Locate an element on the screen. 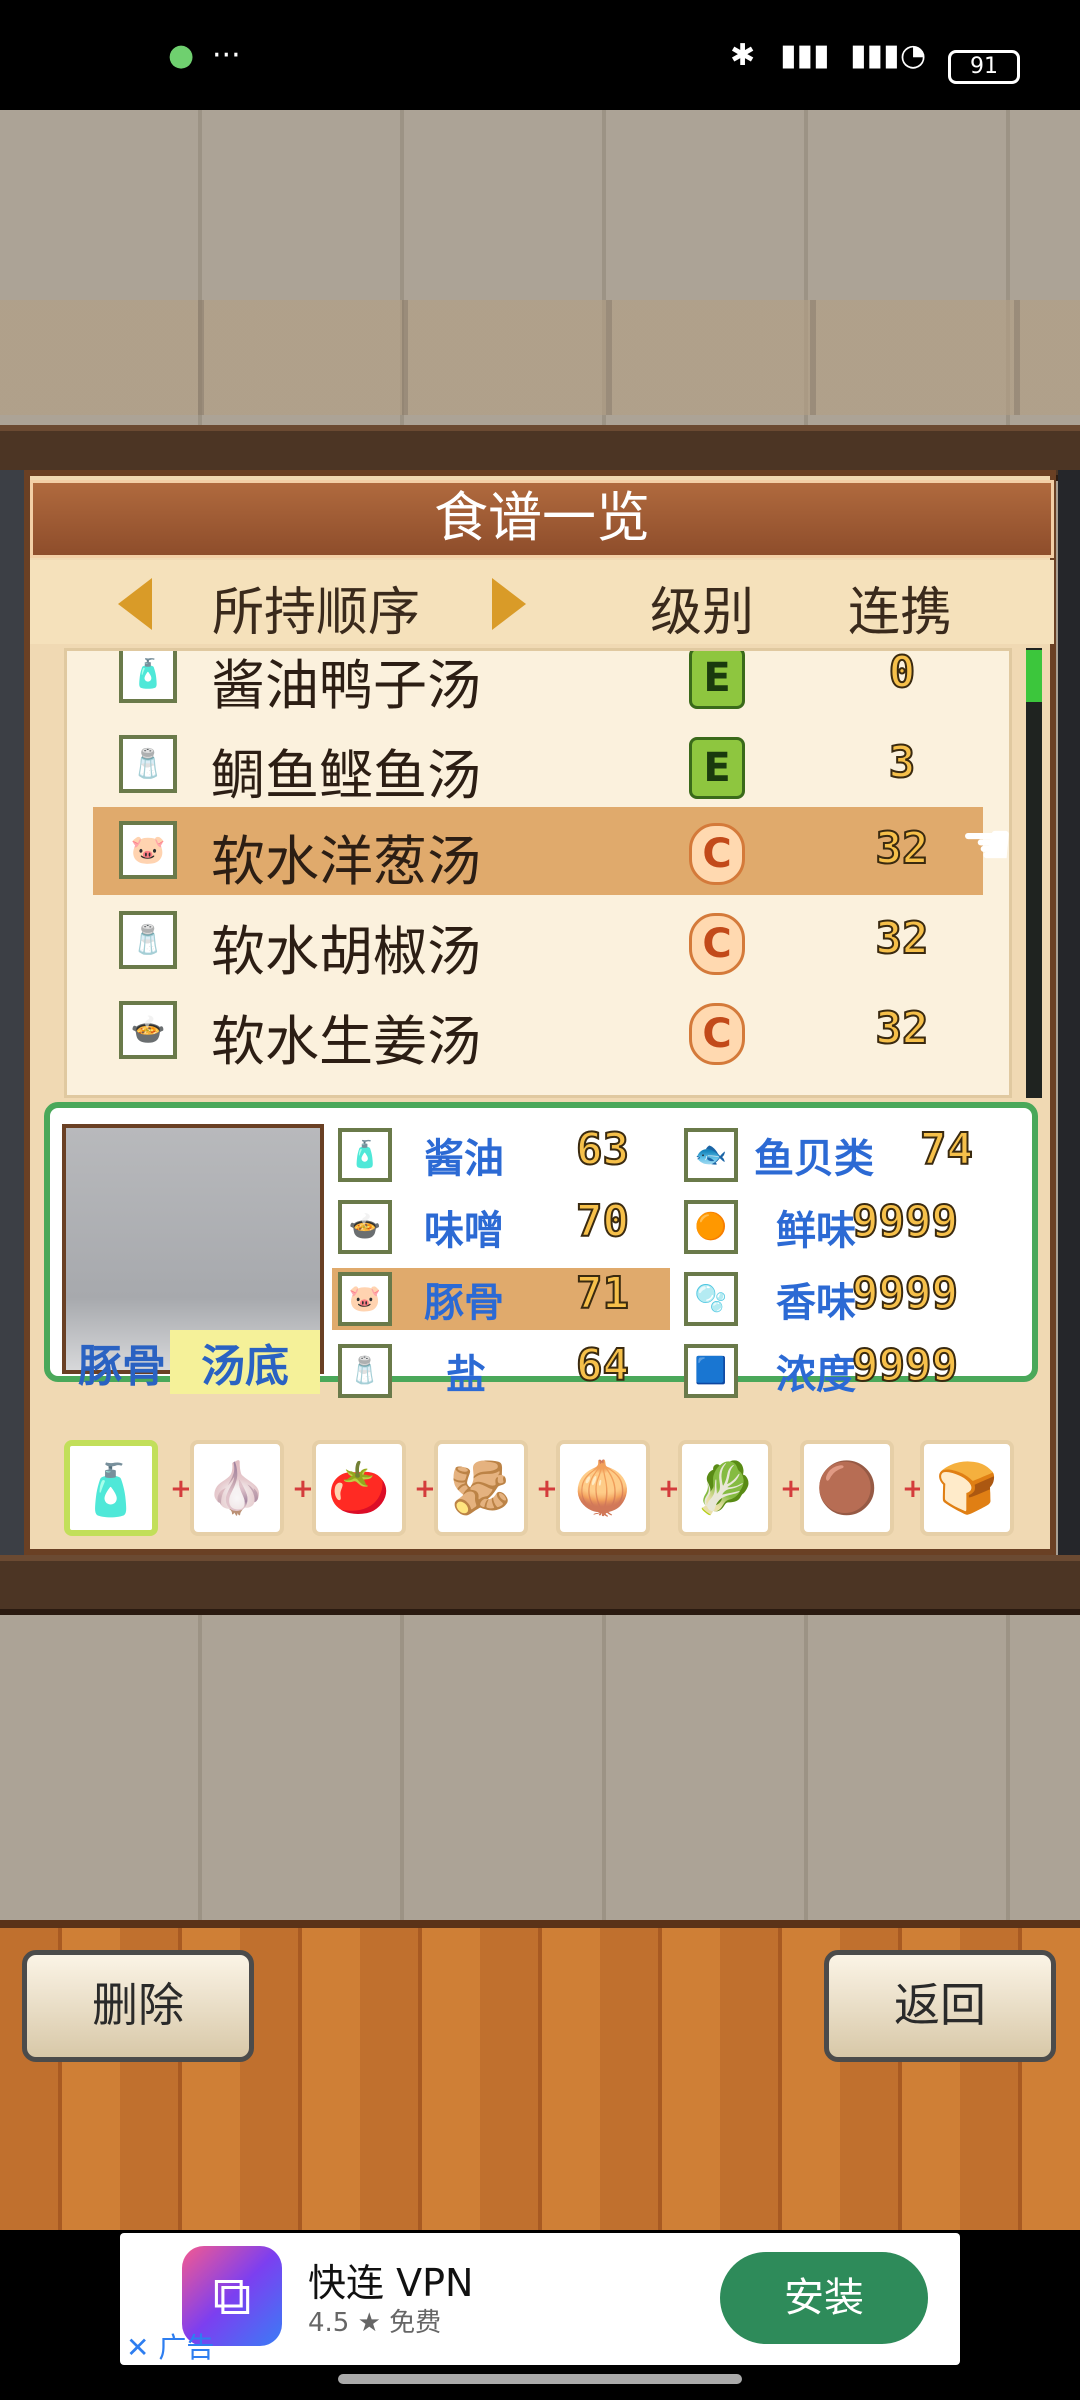 The image size is (1080, 2400). strip-onion-icon: 🧅 is located at coordinates (603, 1488).